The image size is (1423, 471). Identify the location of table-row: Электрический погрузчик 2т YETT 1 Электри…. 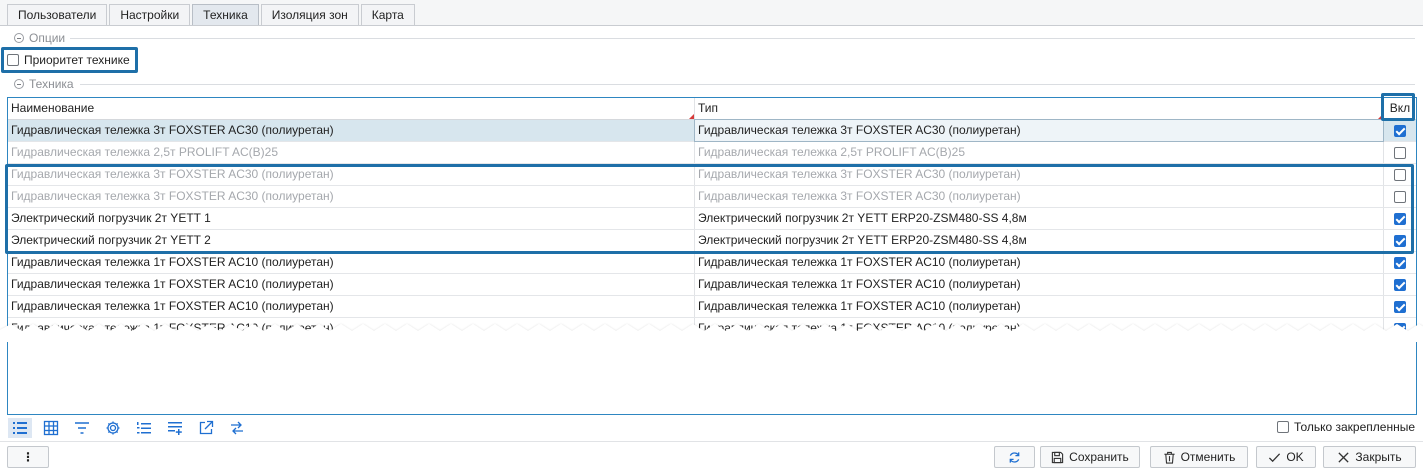
(712, 219).